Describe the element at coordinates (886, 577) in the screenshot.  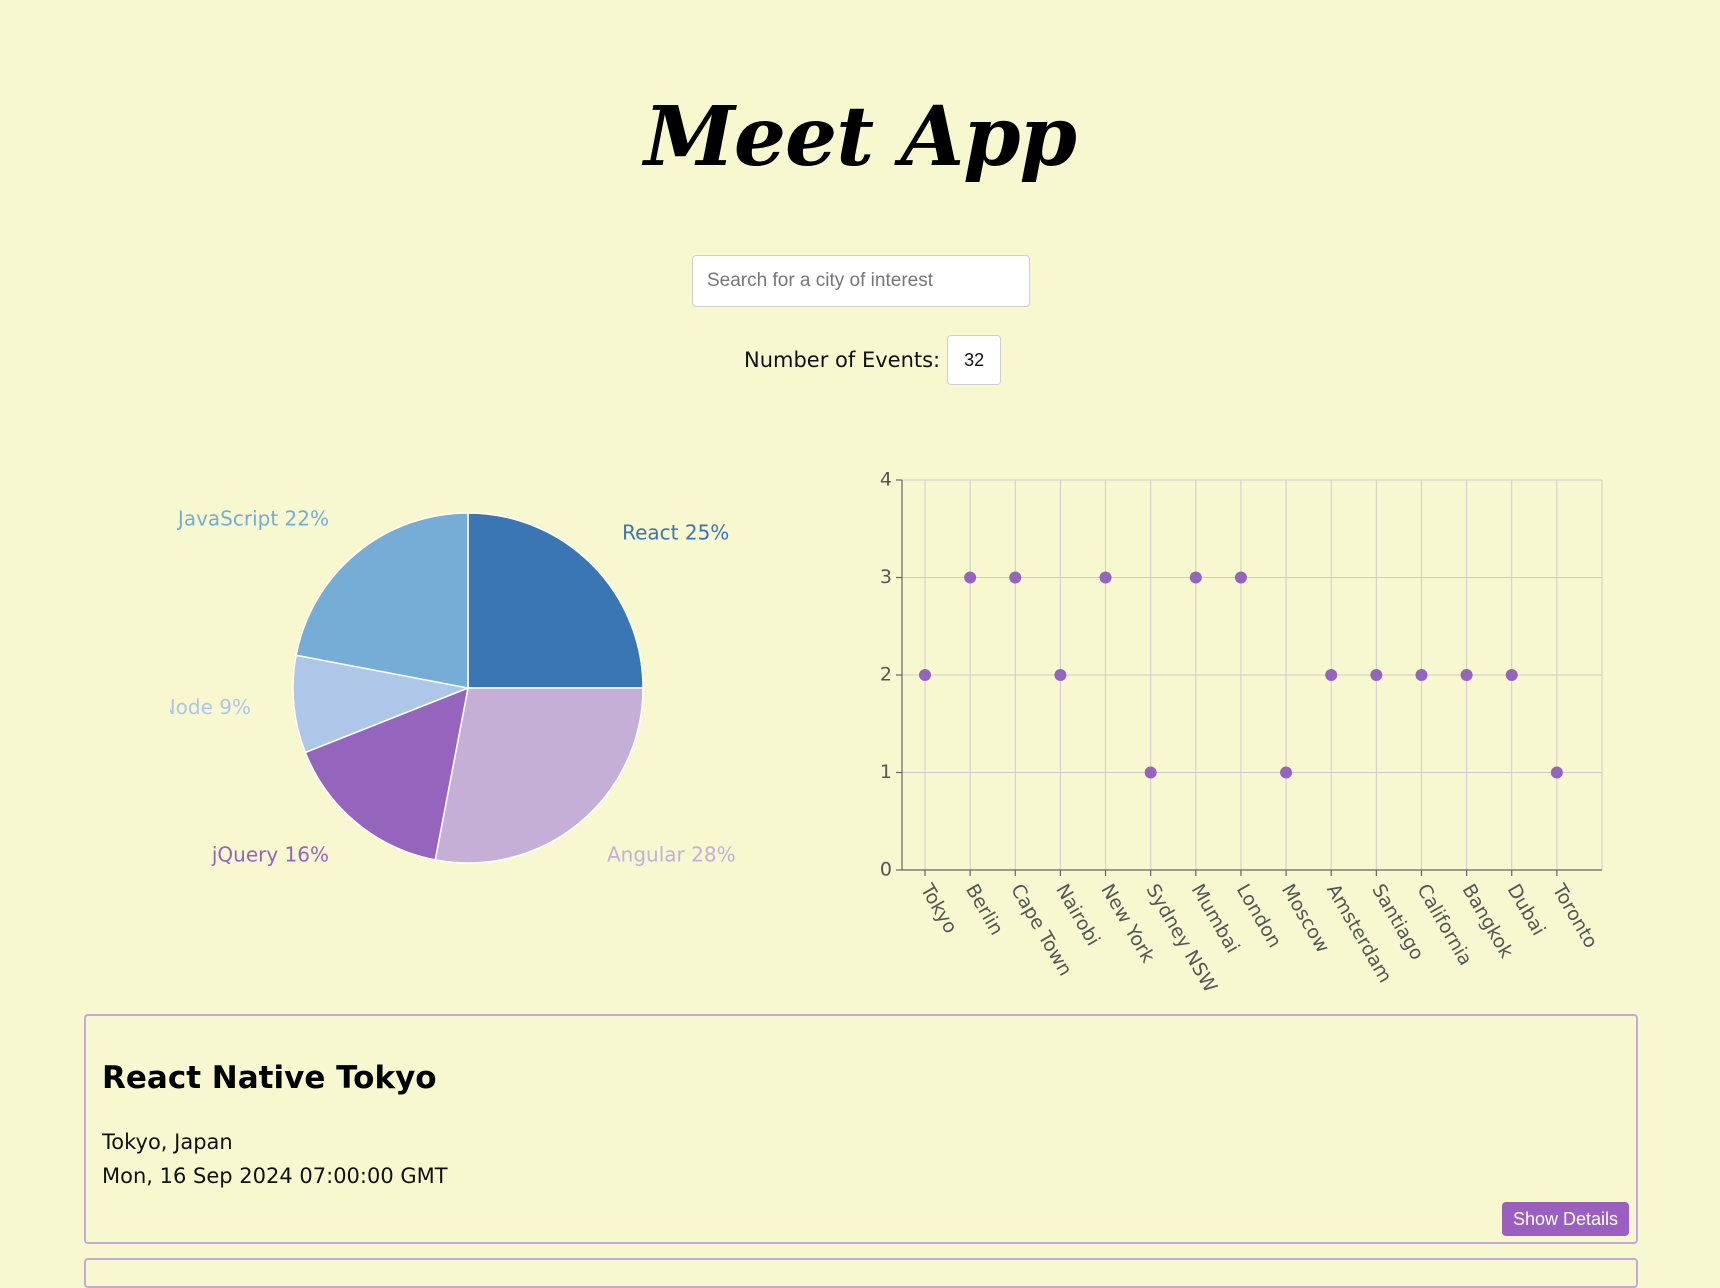
I see `y-tick-label: 3` at that location.